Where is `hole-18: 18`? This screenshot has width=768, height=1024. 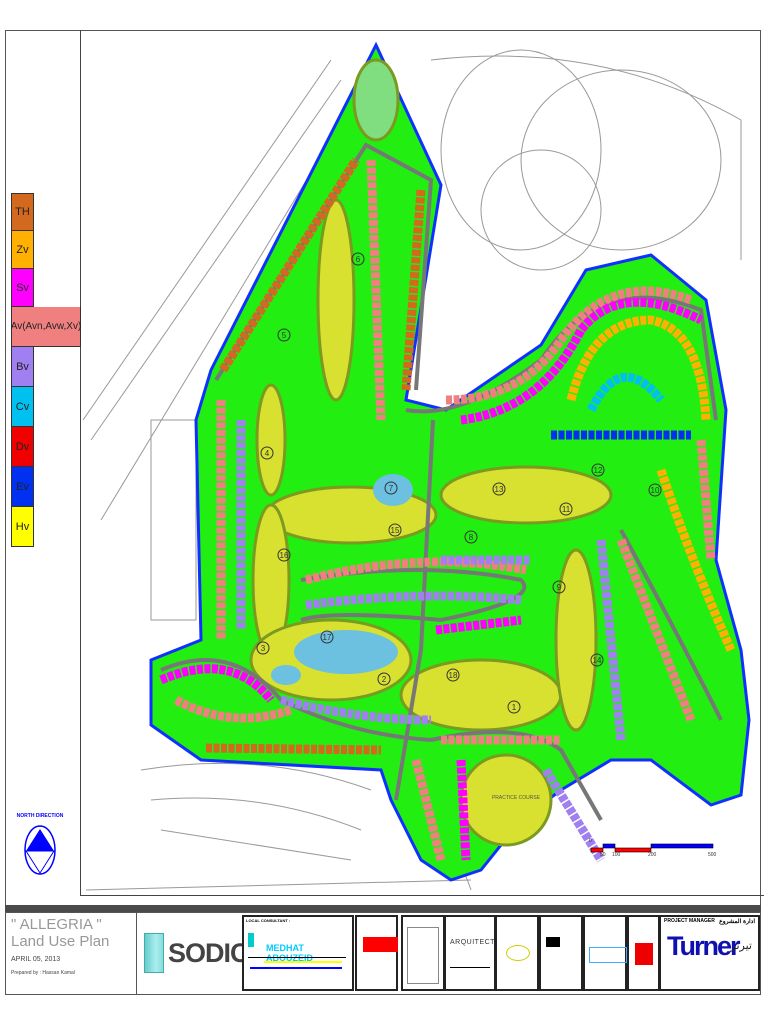
hole-18: 18 is located at coordinates (453, 675).